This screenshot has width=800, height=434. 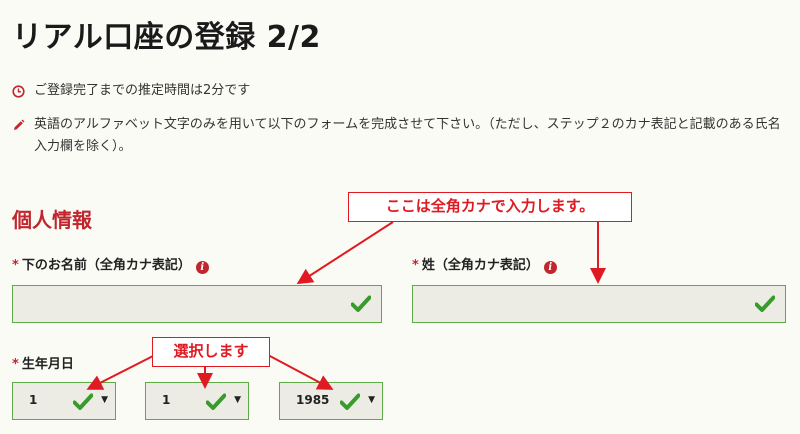 What do you see at coordinates (211, 352) in the screenshot?
I see `select-callout: 選択します` at bounding box center [211, 352].